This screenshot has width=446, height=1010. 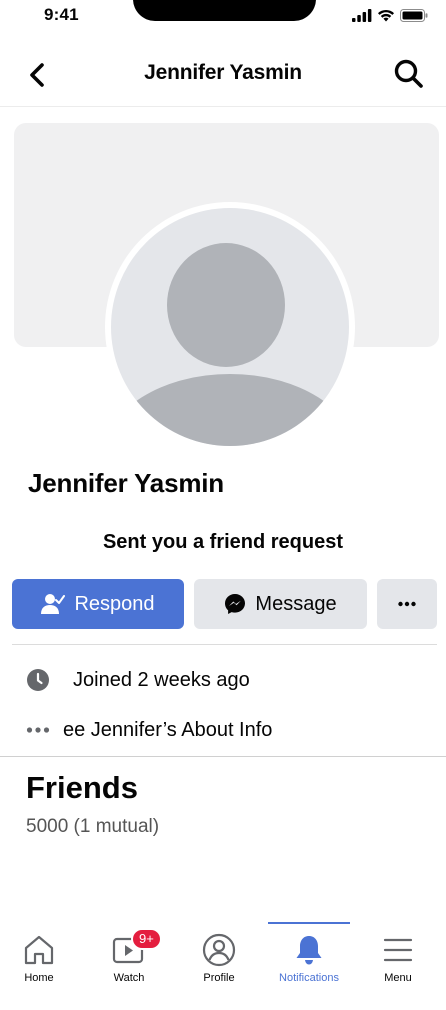 What do you see at coordinates (61, 14) in the screenshot?
I see `status-time: 9:41` at bounding box center [61, 14].